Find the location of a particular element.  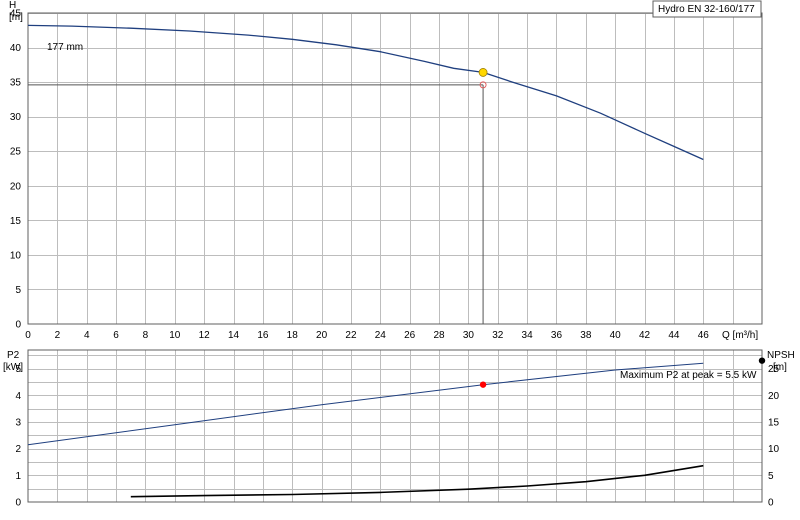

max-power-annotation: Maximum P2 at peak = 5.5 kW is located at coordinates (688, 375).